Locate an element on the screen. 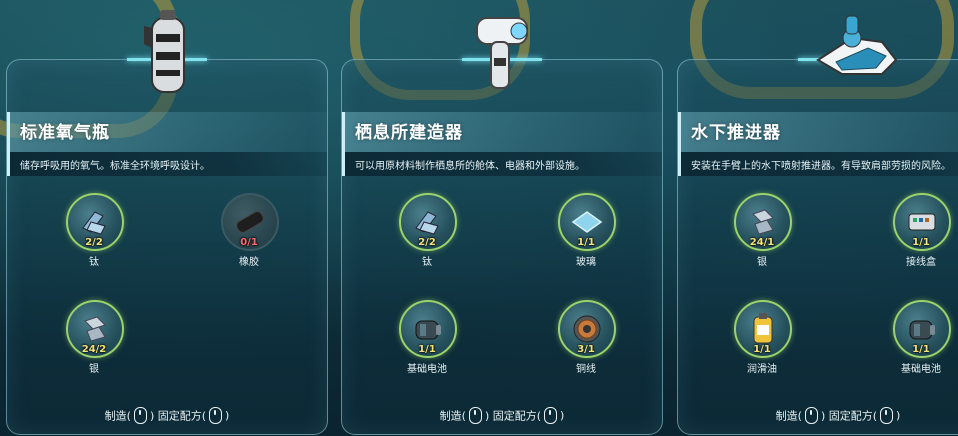 The width and height of the screenshot is (958, 436). habitat-builder-icon is located at coordinates (502, 53).